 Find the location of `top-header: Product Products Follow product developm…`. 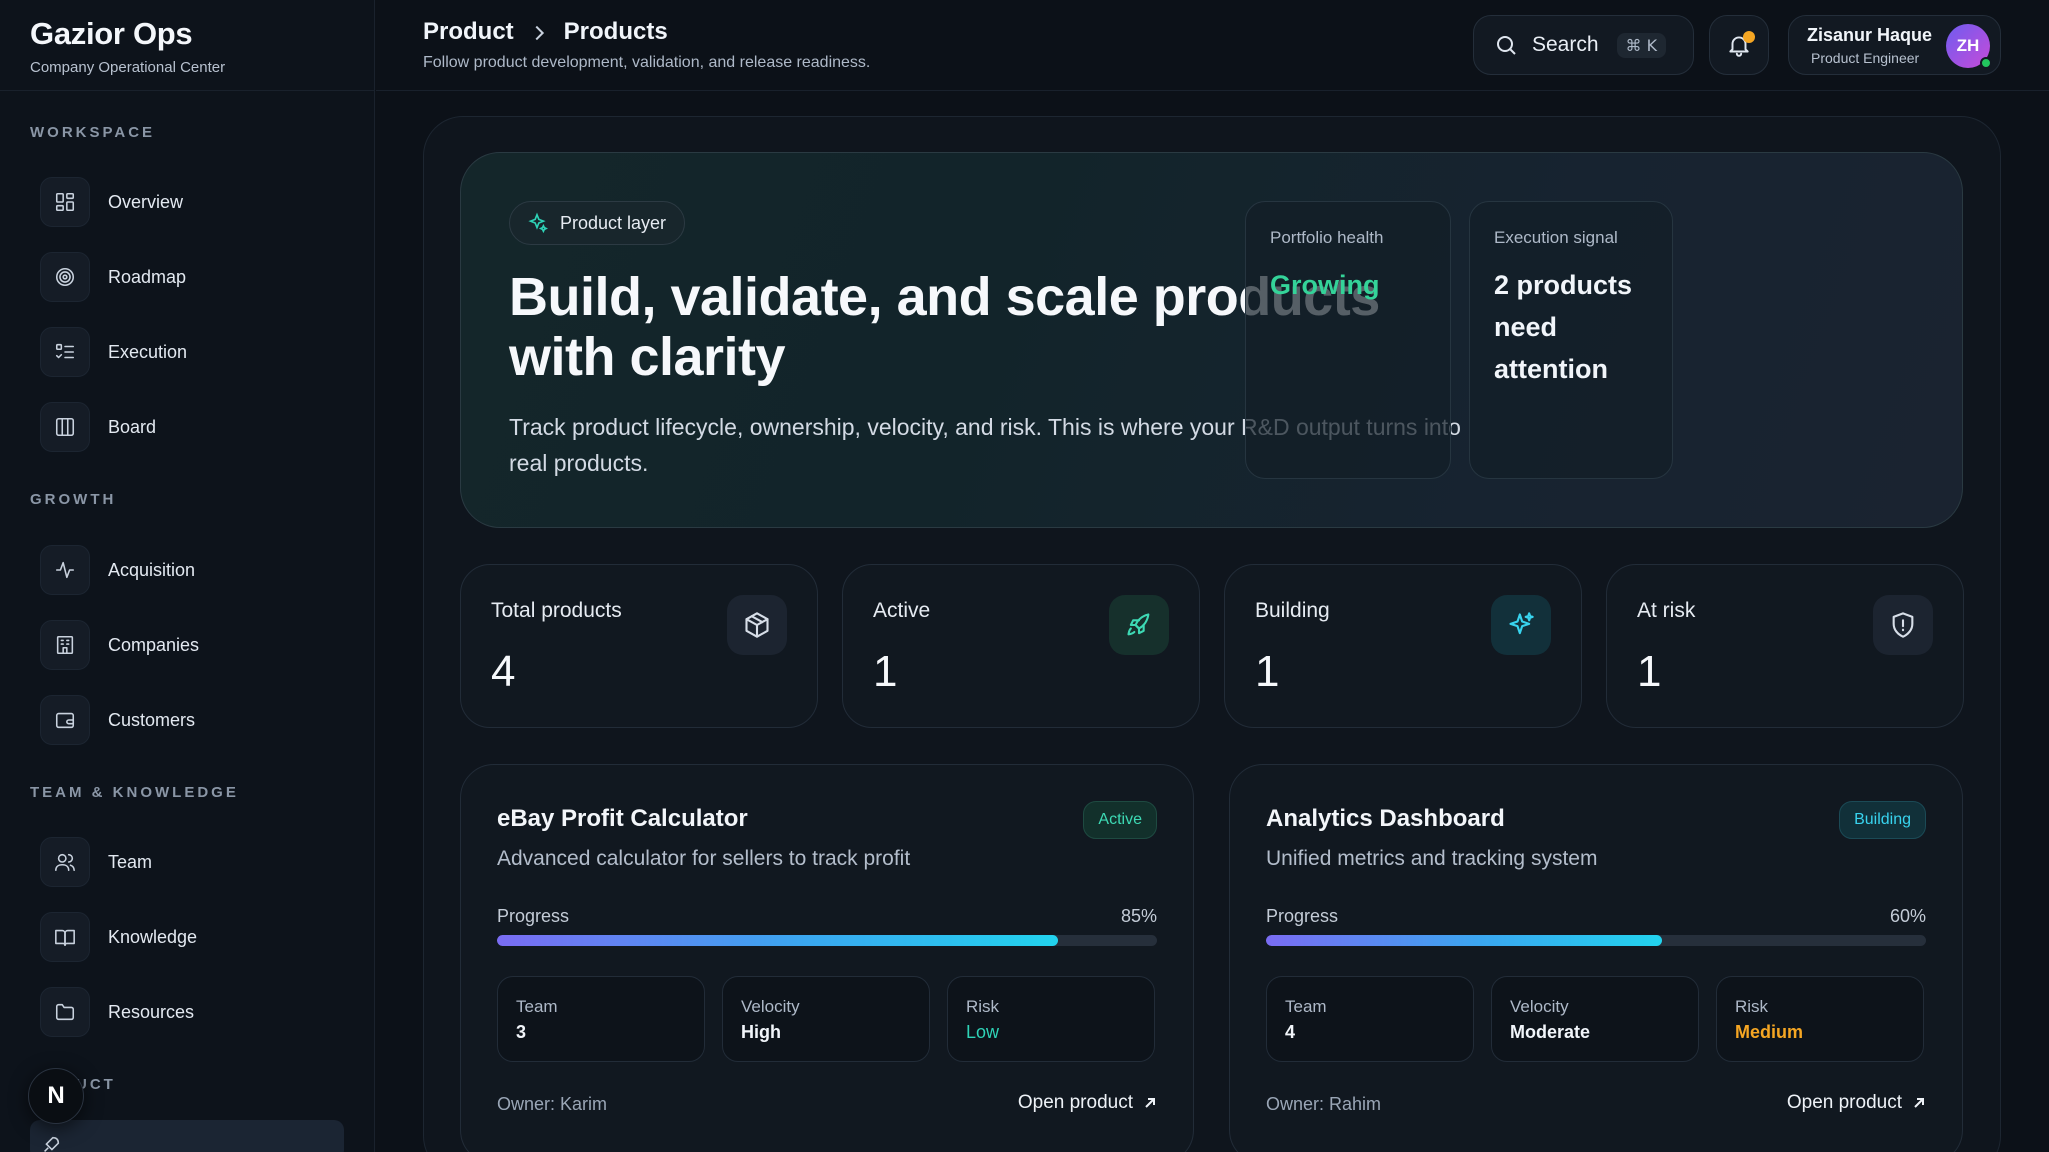

top-header: Product Products Follow product developm… is located at coordinates (1212, 45).